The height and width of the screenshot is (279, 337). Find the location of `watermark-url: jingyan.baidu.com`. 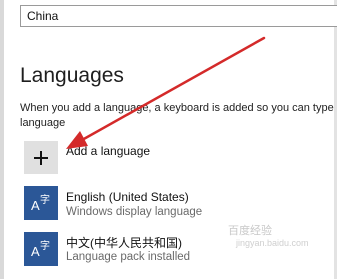

watermark-url: jingyan.baidu.com is located at coordinates (272, 243).